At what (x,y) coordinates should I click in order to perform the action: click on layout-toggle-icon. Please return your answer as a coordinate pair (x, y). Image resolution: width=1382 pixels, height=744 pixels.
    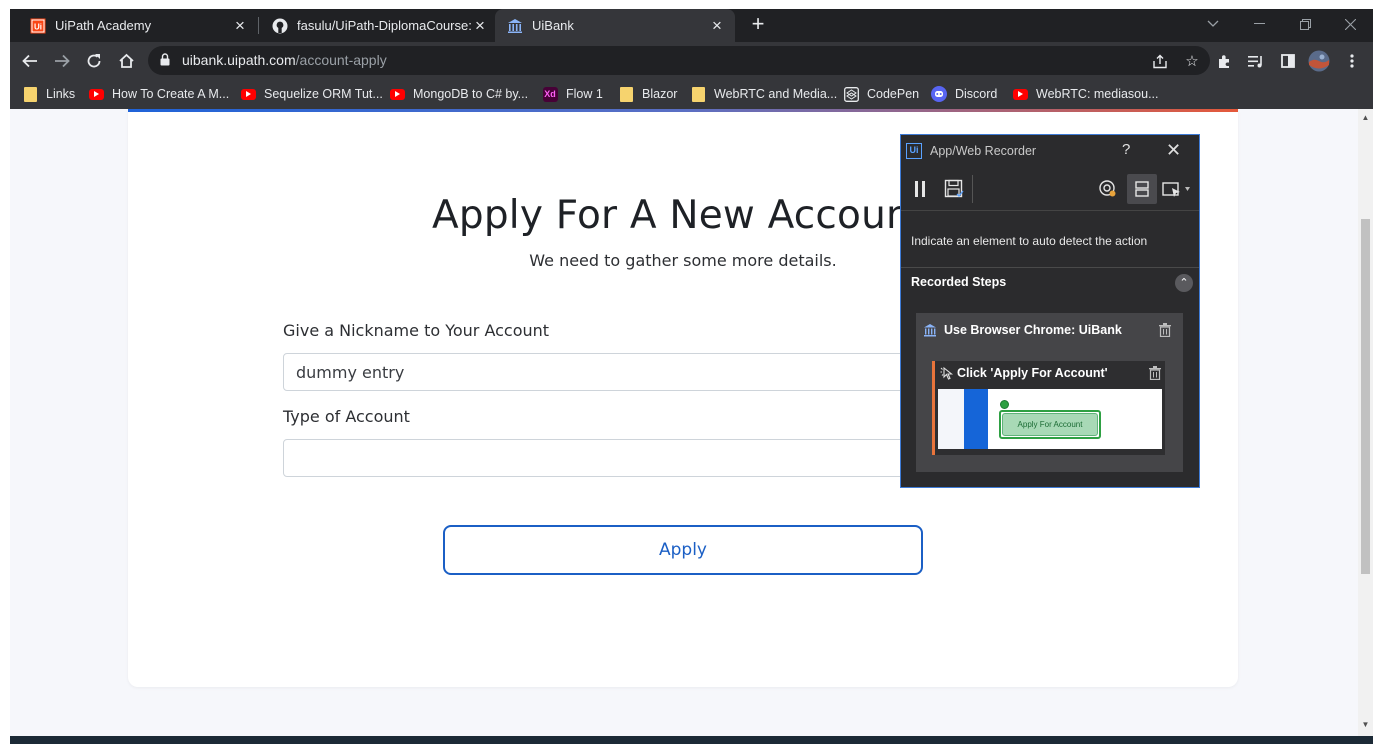
    Looking at the image, I should click on (1142, 189).